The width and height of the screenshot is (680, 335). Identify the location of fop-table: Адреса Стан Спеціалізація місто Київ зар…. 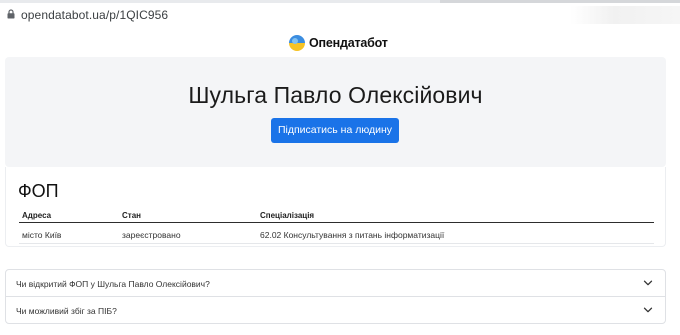
(336, 226).